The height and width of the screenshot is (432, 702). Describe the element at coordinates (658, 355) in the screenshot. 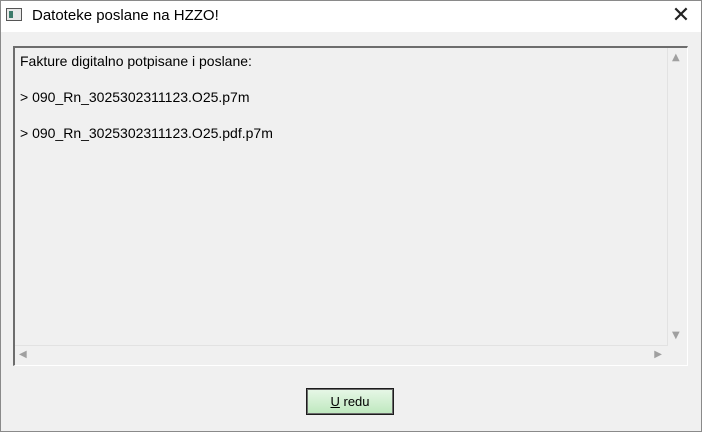

I see `scroll-right-icon: ▶` at that location.